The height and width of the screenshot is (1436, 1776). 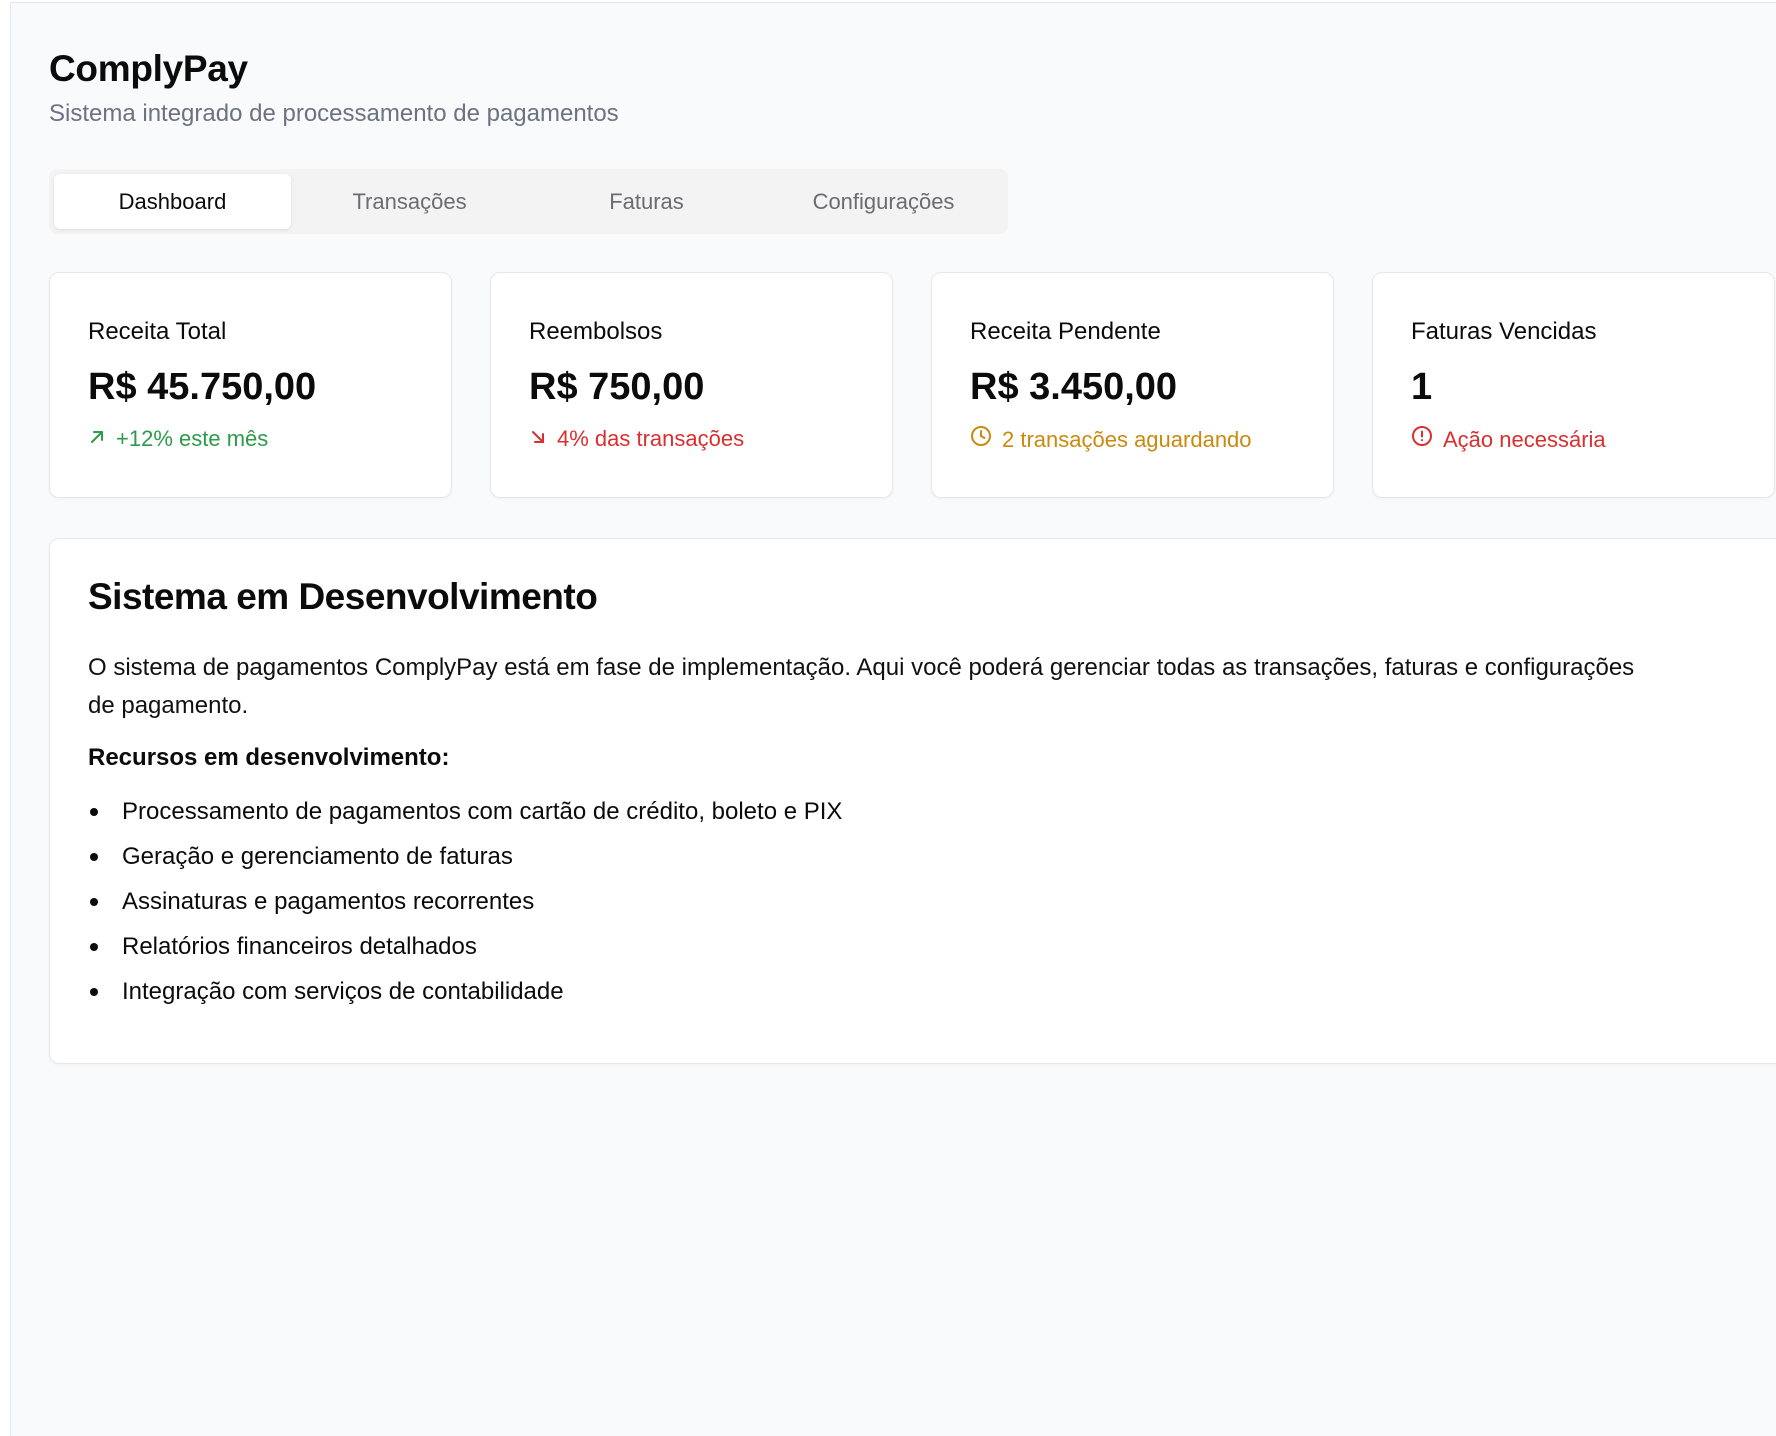 I want to click on tab-configuracoes: Configurações, so click(x=883, y=201).